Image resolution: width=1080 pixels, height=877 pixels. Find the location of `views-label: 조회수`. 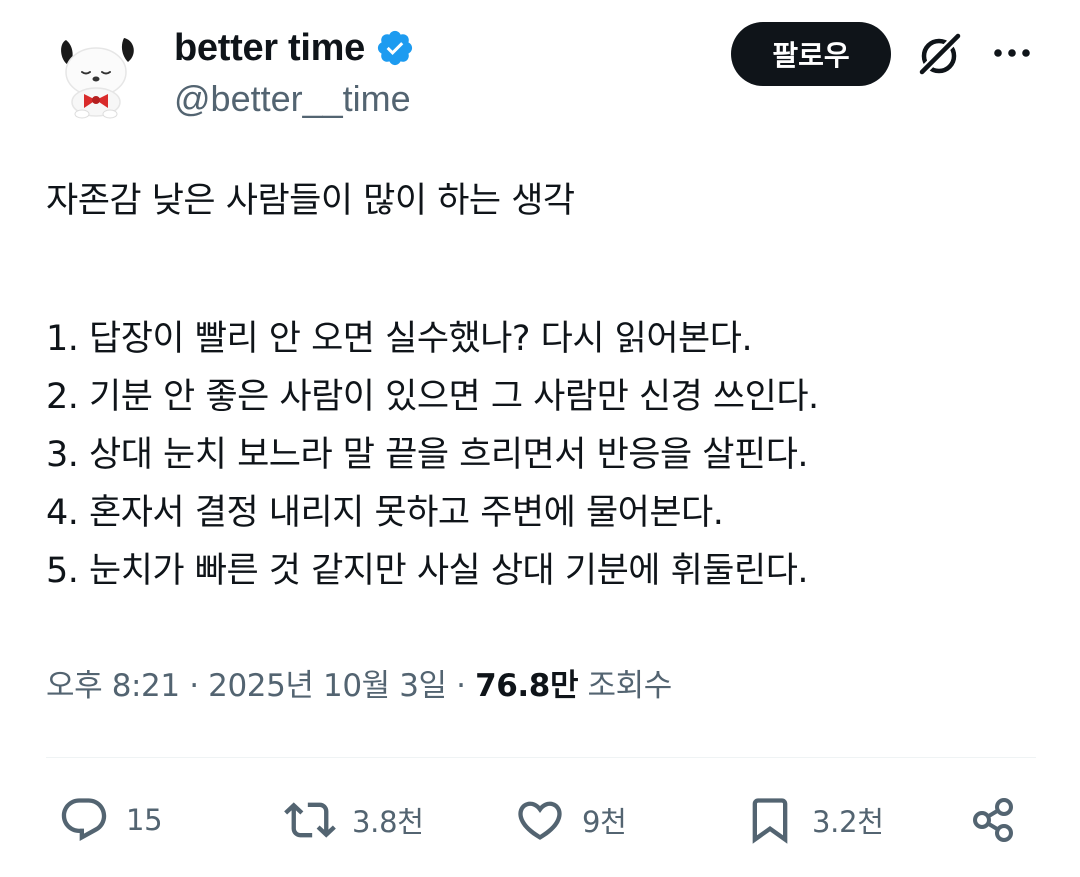

views-label: 조회수 is located at coordinates (630, 686).